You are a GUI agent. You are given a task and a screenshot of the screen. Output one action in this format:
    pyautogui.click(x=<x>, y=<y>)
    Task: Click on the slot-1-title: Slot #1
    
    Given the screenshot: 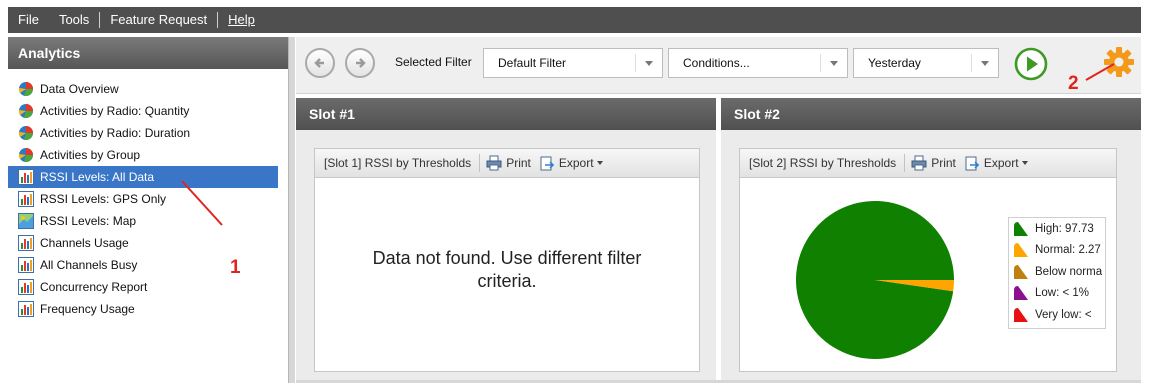 What is the action you would take?
    pyautogui.click(x=506, y=114)
    